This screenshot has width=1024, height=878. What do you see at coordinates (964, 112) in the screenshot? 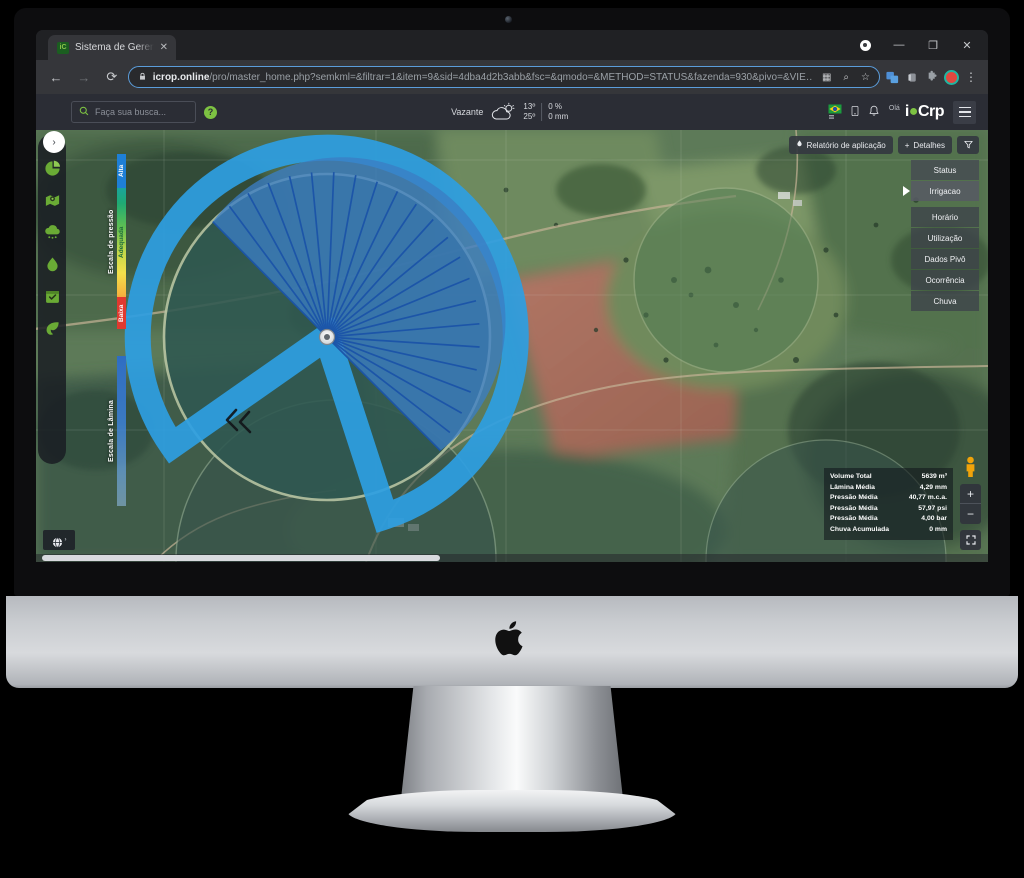
I see `hamburger-menu-icon` at bounding box center [964, 112].